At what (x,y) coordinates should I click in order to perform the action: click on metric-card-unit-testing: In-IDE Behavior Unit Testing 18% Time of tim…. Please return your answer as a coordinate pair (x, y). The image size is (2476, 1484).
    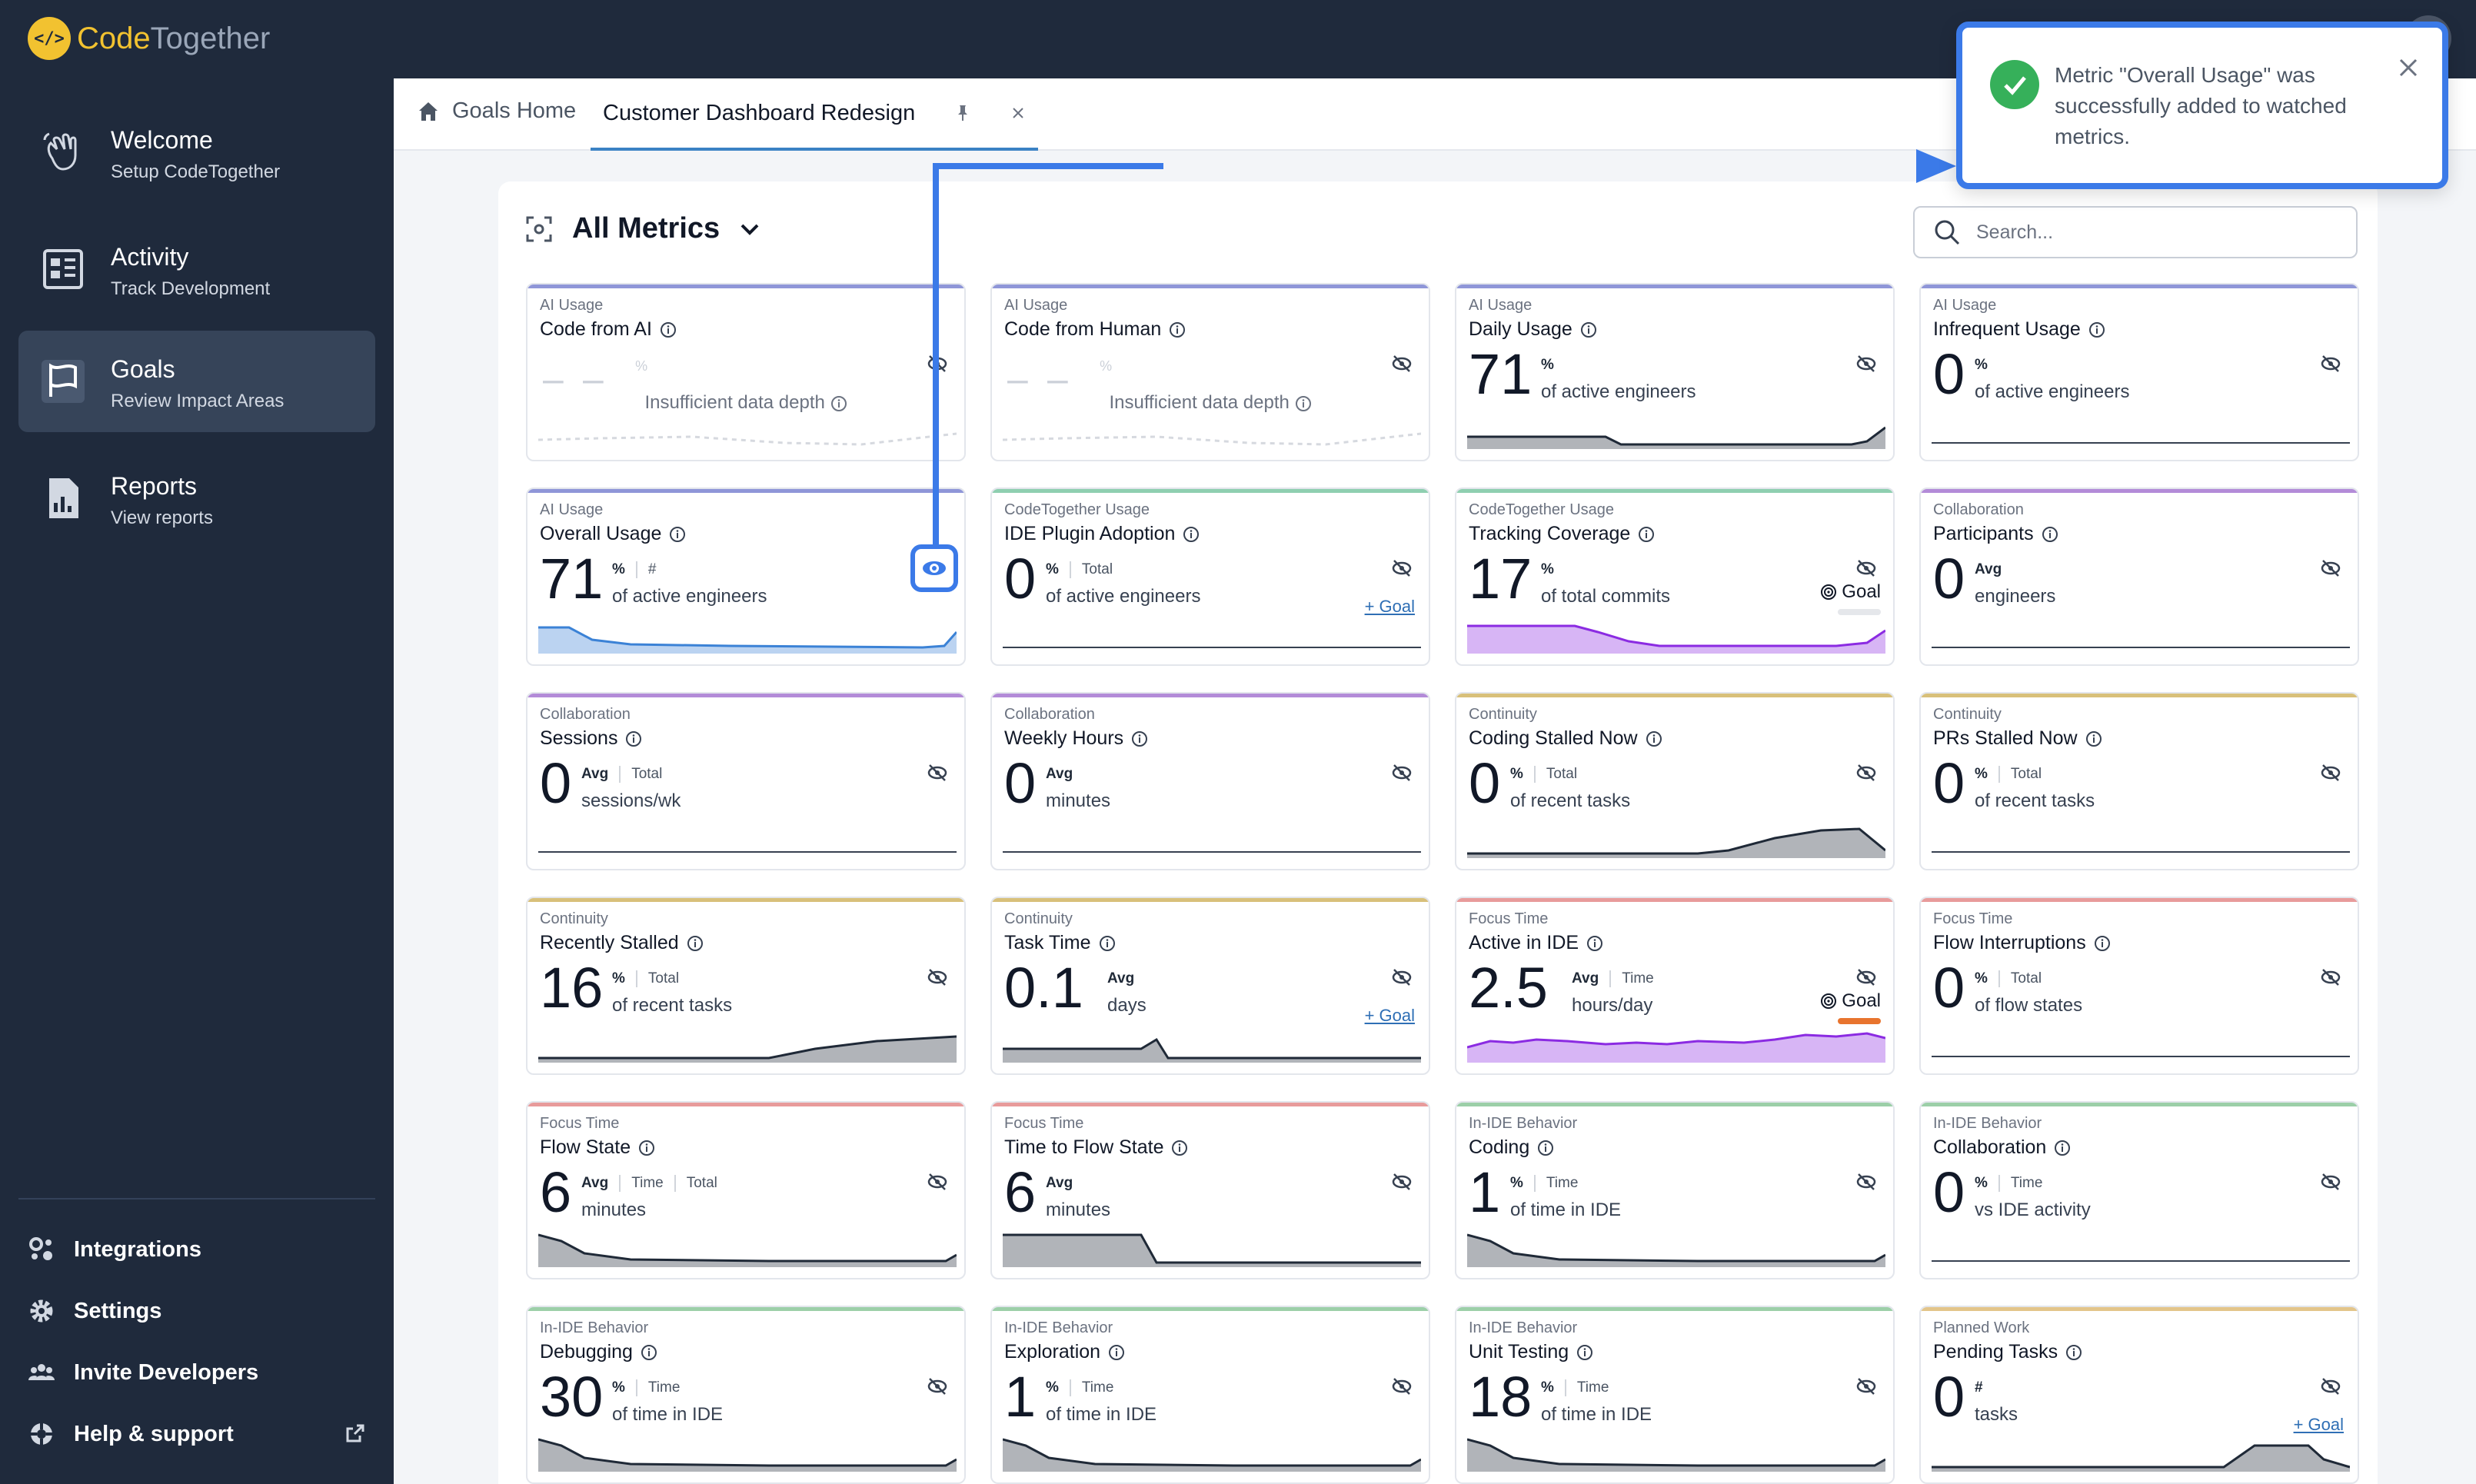
    Looking at the image, I should click on (1675, 1395).